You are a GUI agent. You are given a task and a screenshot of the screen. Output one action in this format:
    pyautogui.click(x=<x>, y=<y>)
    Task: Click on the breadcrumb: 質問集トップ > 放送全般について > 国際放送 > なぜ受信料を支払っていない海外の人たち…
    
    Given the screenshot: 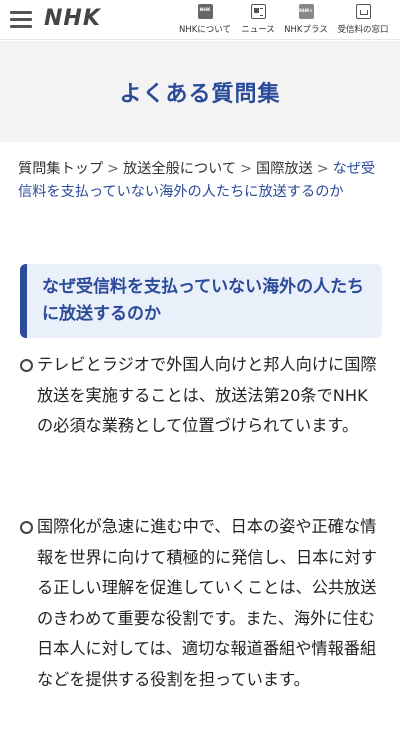 What is the action you would take?
    pyautogui.click(x=201, y=181)
    